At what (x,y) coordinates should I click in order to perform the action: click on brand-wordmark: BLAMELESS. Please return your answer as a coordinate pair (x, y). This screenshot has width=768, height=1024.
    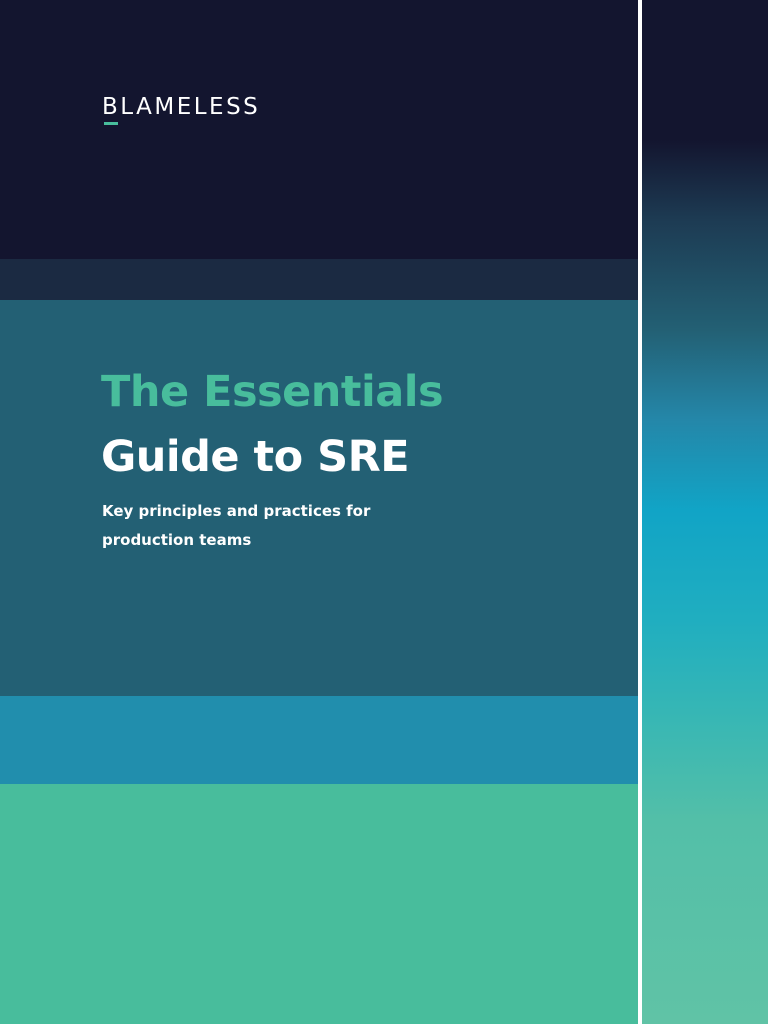
    Looking at the image, I should click on (181, 107).